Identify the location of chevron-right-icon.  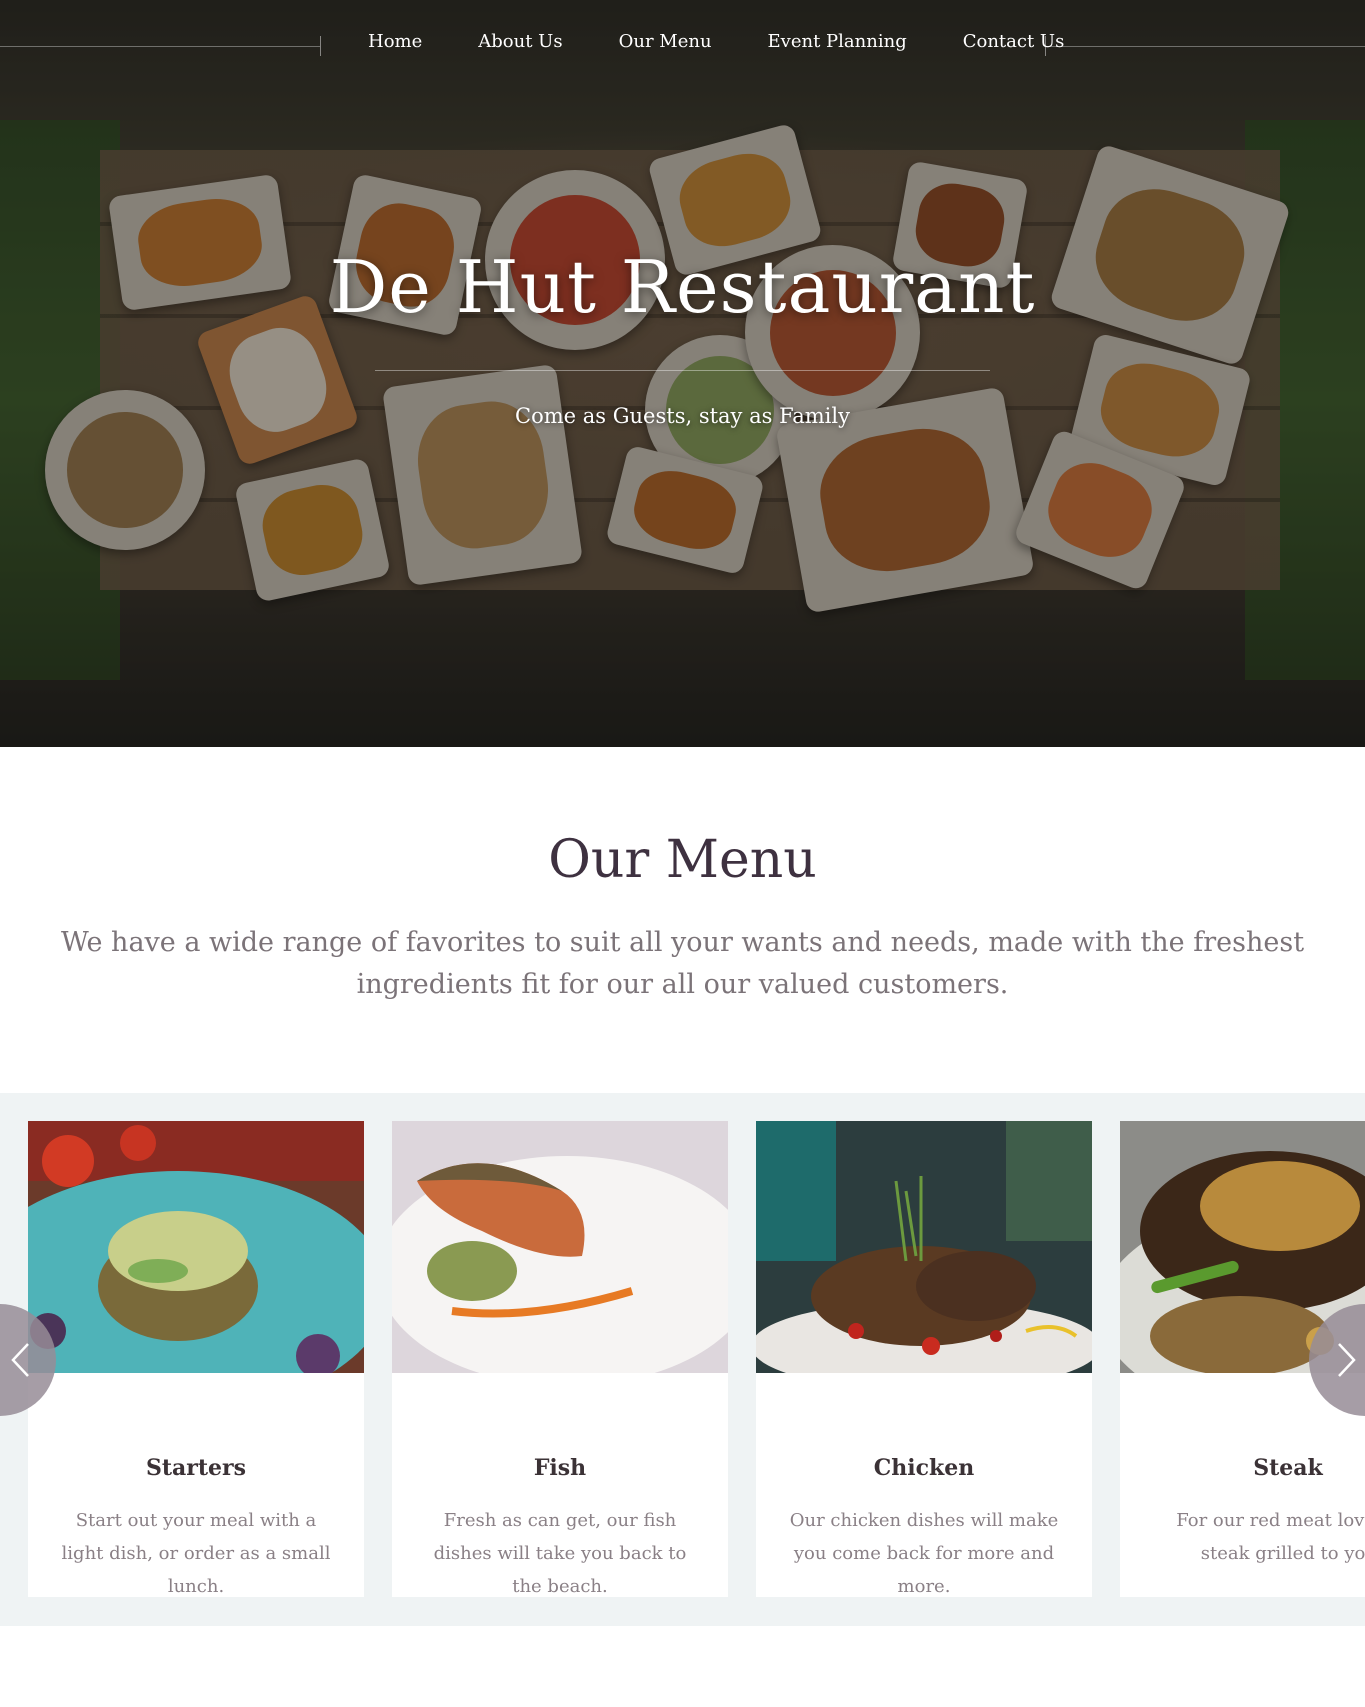
(1347, 1360).